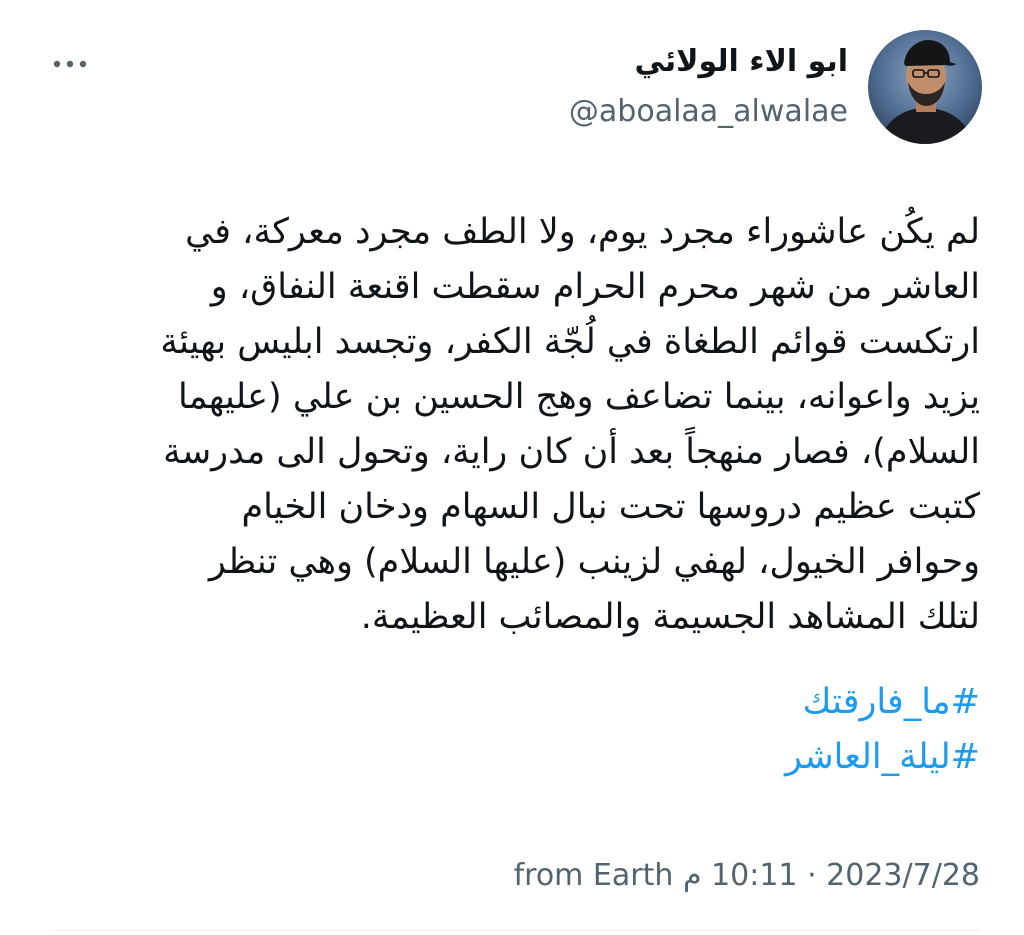  I want to click on tweet-time: 10:11 م, so click(740, 875).